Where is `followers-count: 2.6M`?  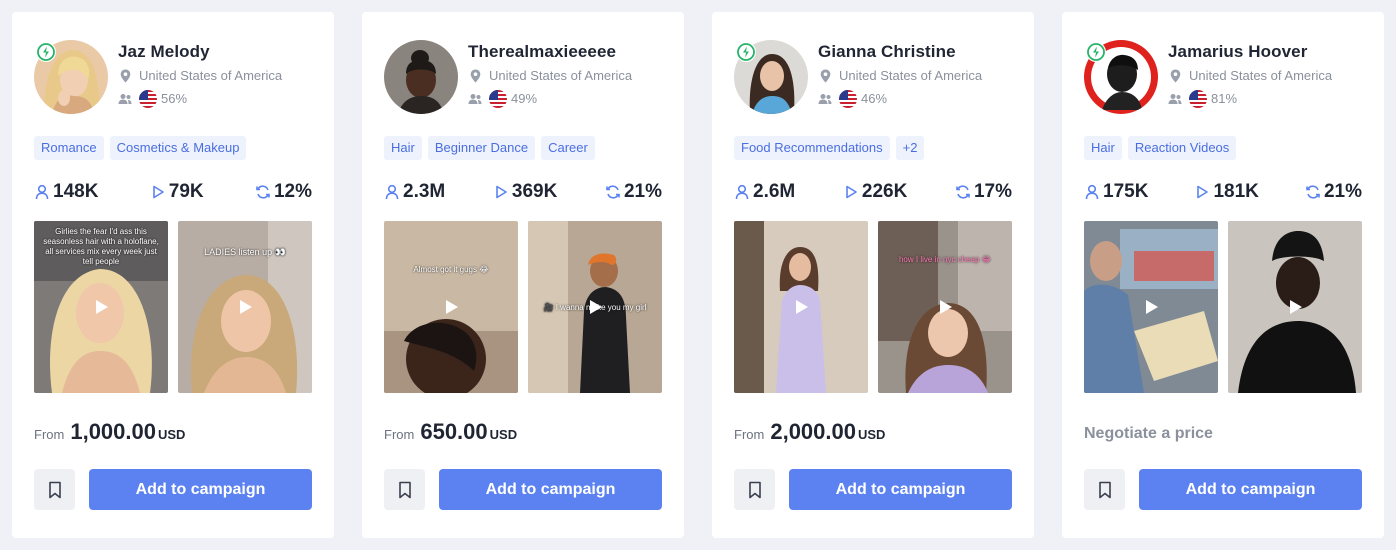 followers-count: 2.6M is located at coordinates (774, 191).